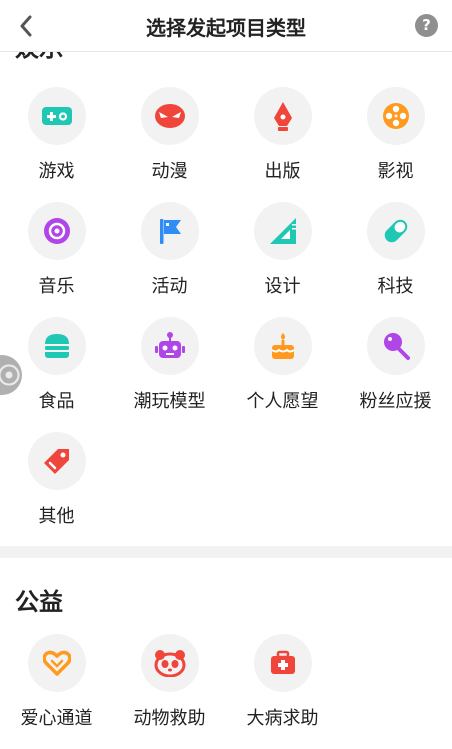 The width and height of the screenshot is (452, 749). Describe the element at coordinates (169, 718) in the screenshot. I see `category-label: 动物救助` at that location.